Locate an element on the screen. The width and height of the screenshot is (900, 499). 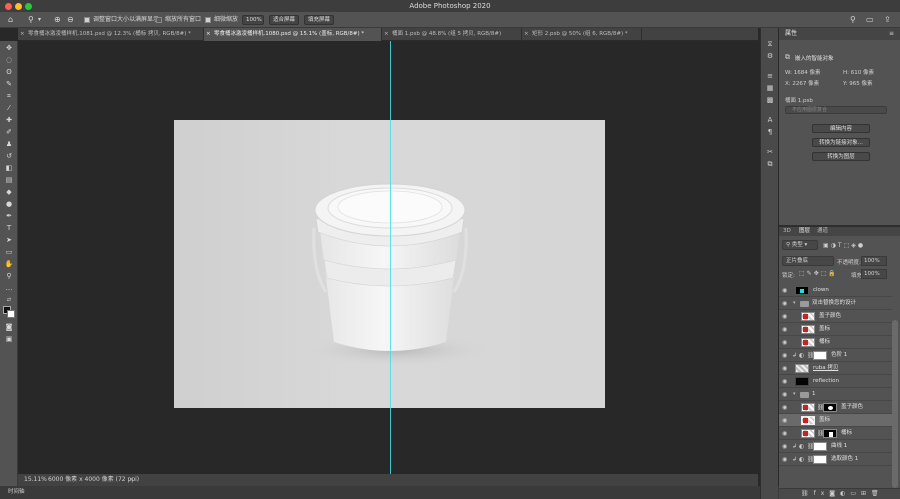
workspace-icon: ▭ is located at coordinates (870, 20).